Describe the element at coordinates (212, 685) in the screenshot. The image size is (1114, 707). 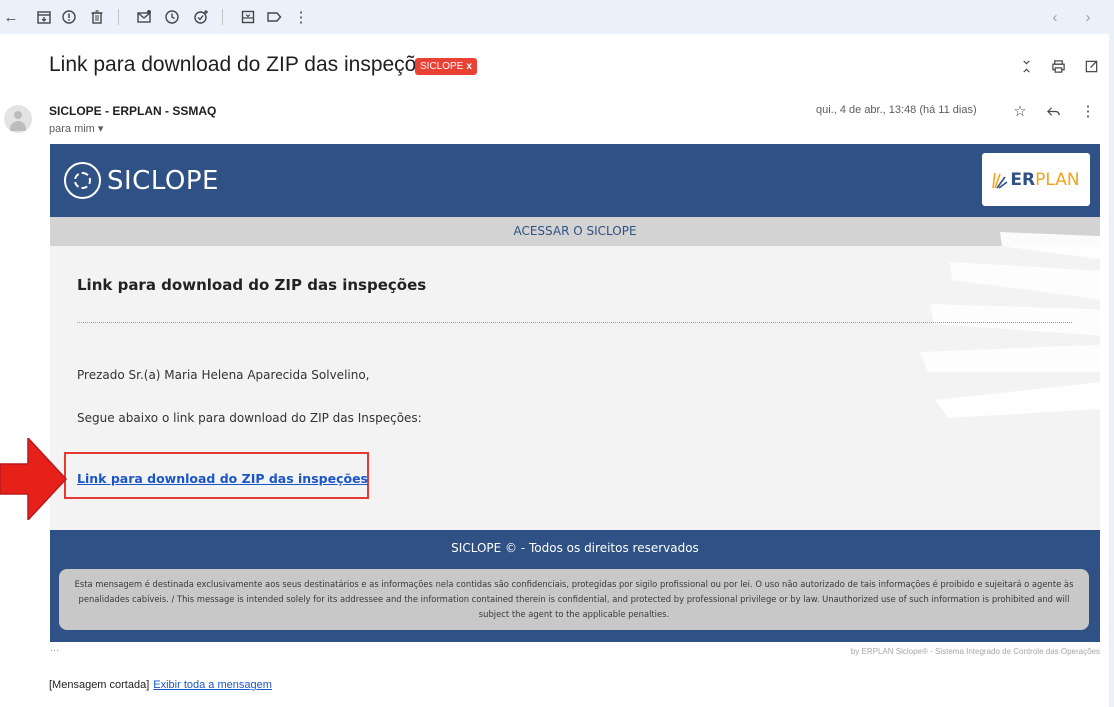
I see `show-full-message-link: Exibir toda a mensagem` at that location.